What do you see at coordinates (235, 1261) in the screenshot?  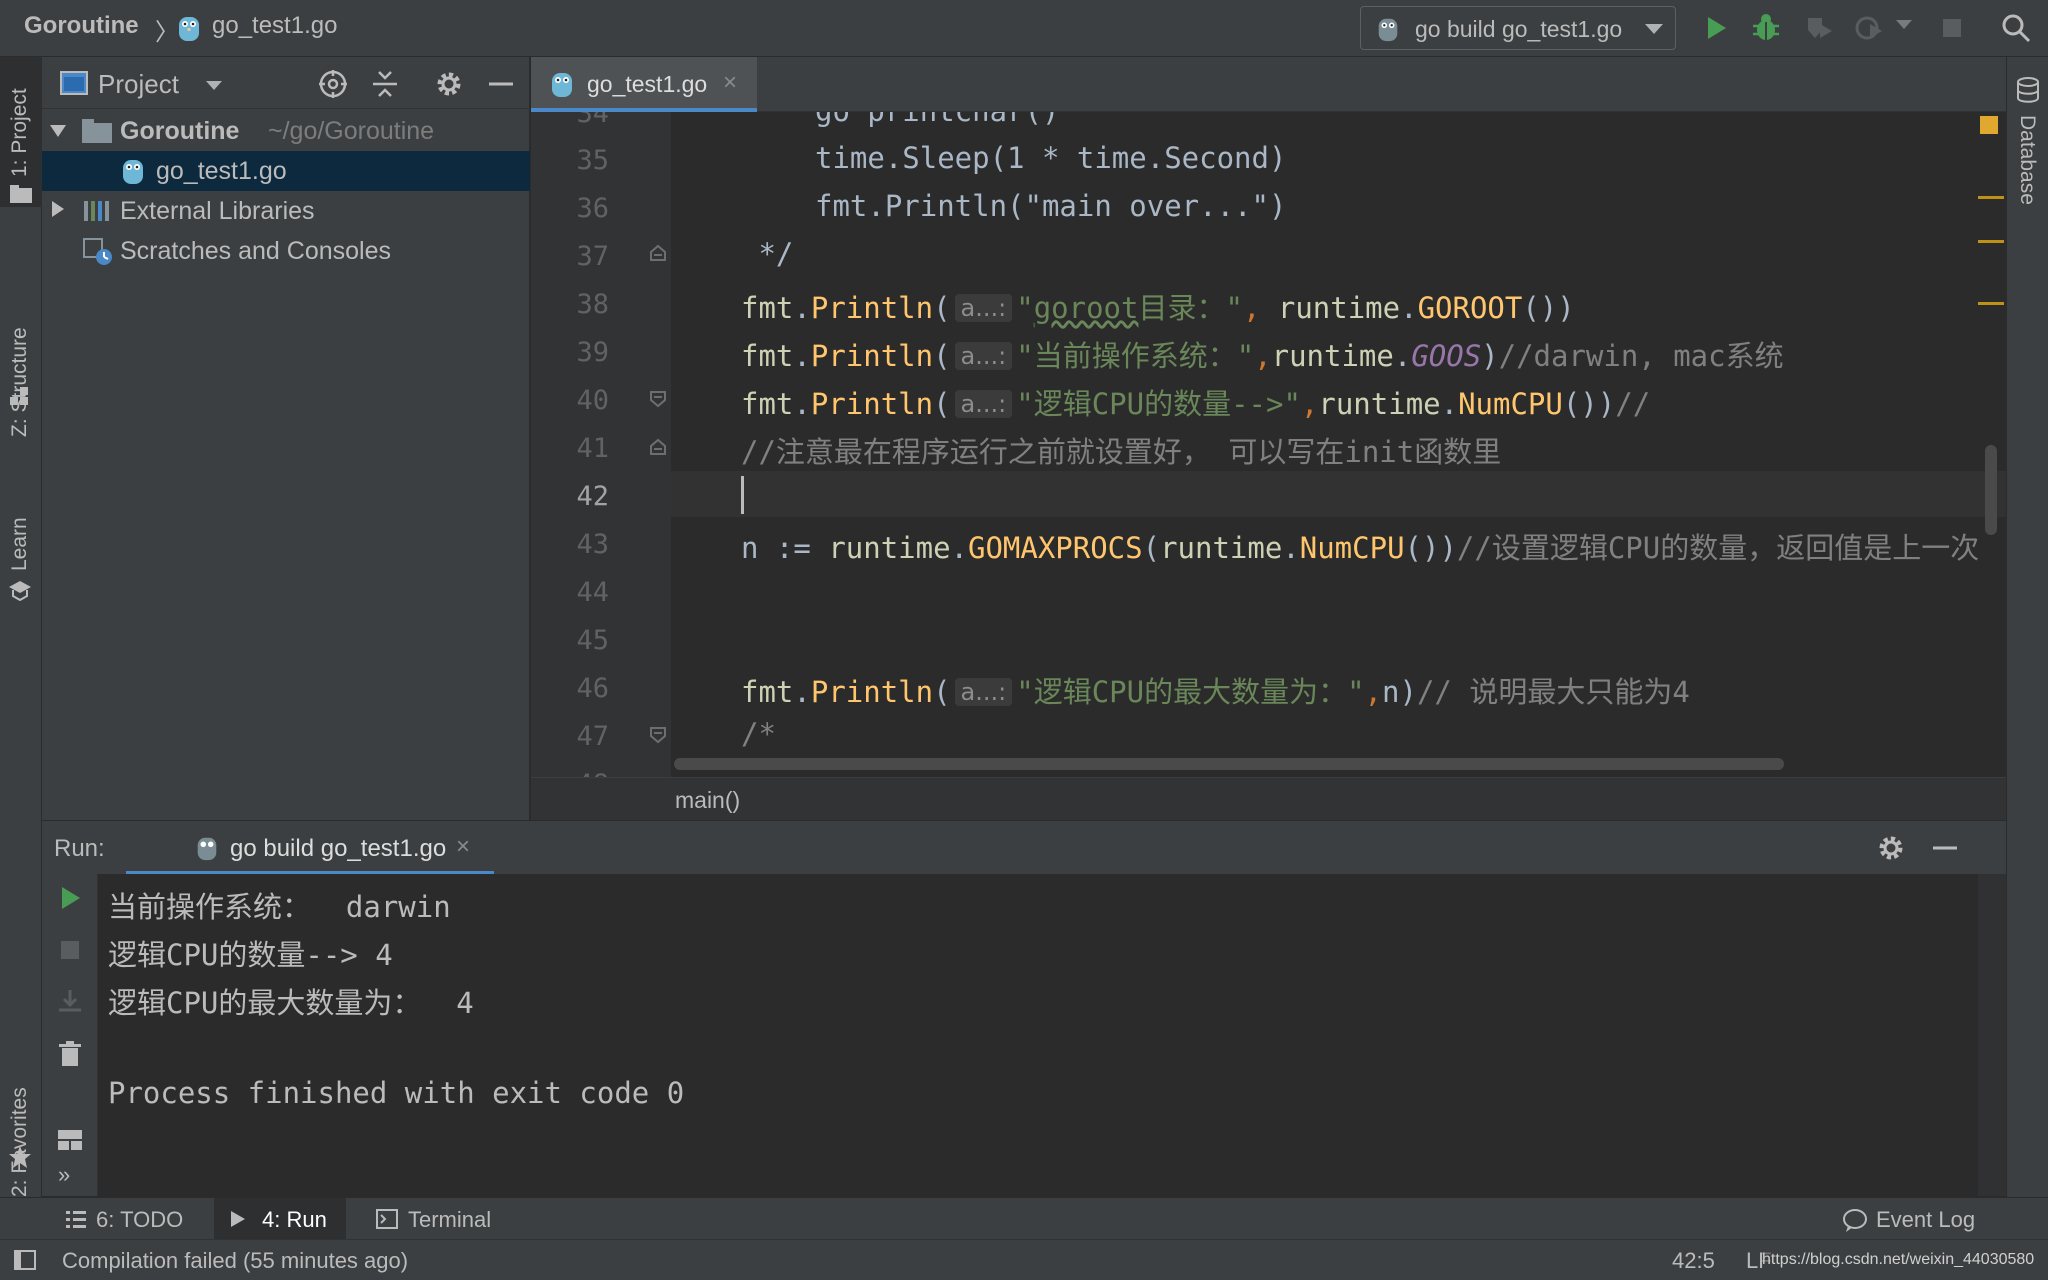 I see `status-message: Compilation failed (55 minutes ago)` at bounding box center [235, 1261].